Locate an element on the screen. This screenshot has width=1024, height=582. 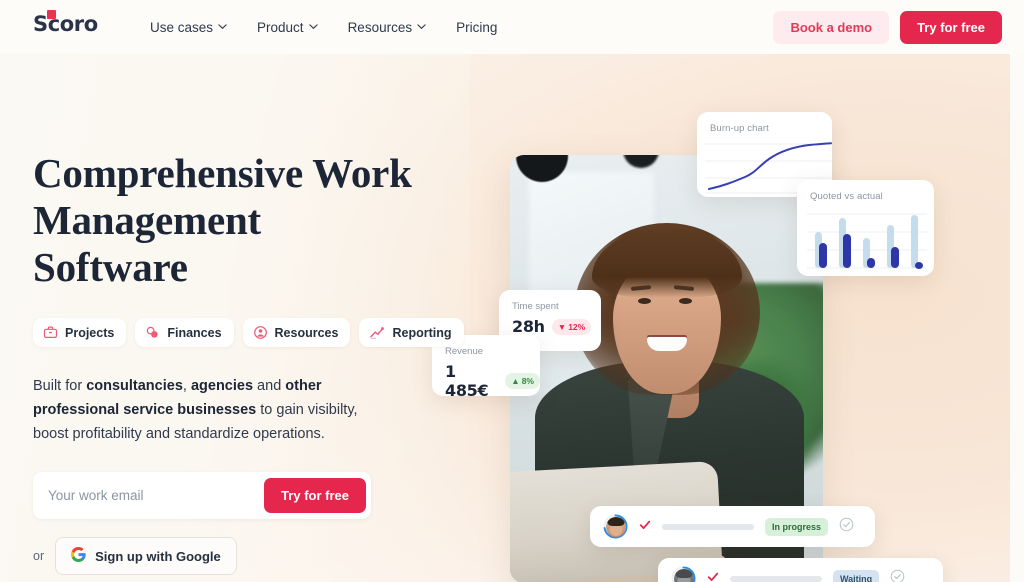
or-label: or is located at coordinates (39, 556).